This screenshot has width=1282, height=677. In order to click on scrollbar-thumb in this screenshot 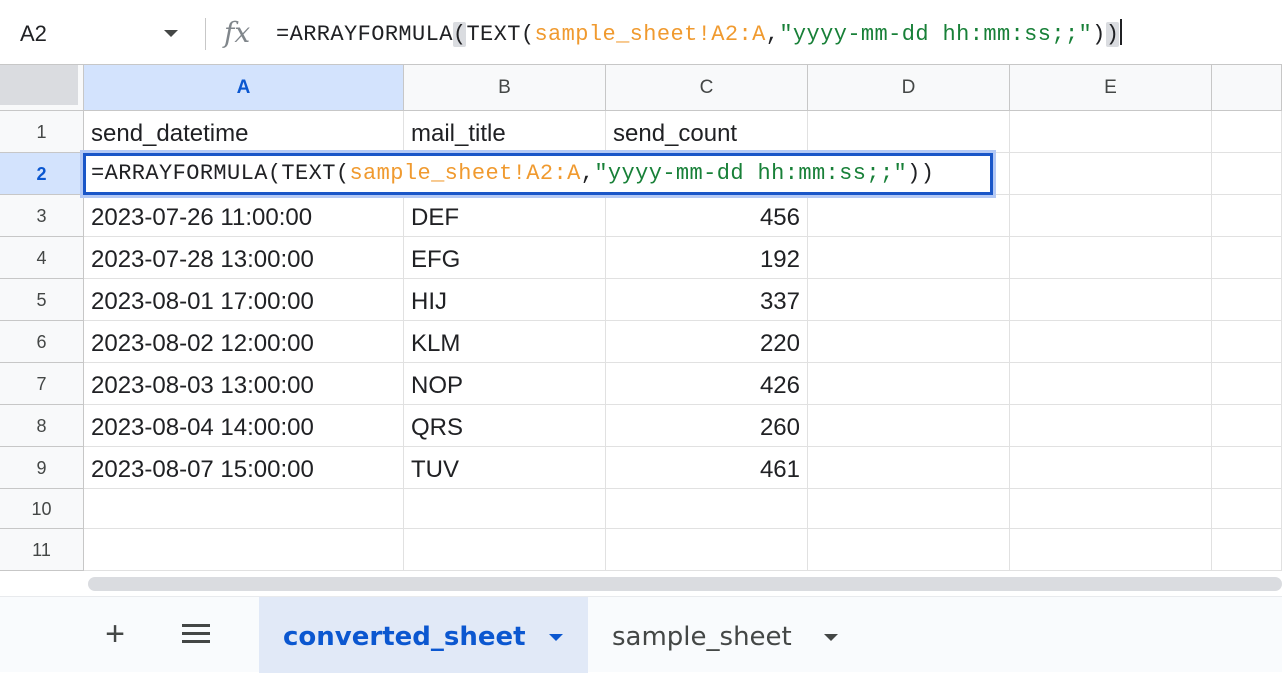, I will do `click(685, 584)`.